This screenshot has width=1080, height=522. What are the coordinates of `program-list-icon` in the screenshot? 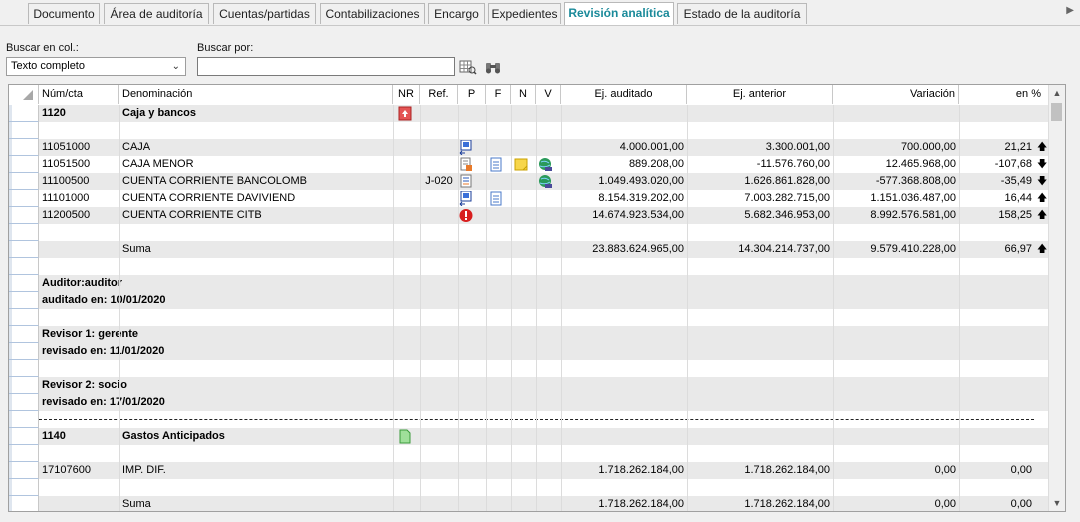 It's located at (466, 181).